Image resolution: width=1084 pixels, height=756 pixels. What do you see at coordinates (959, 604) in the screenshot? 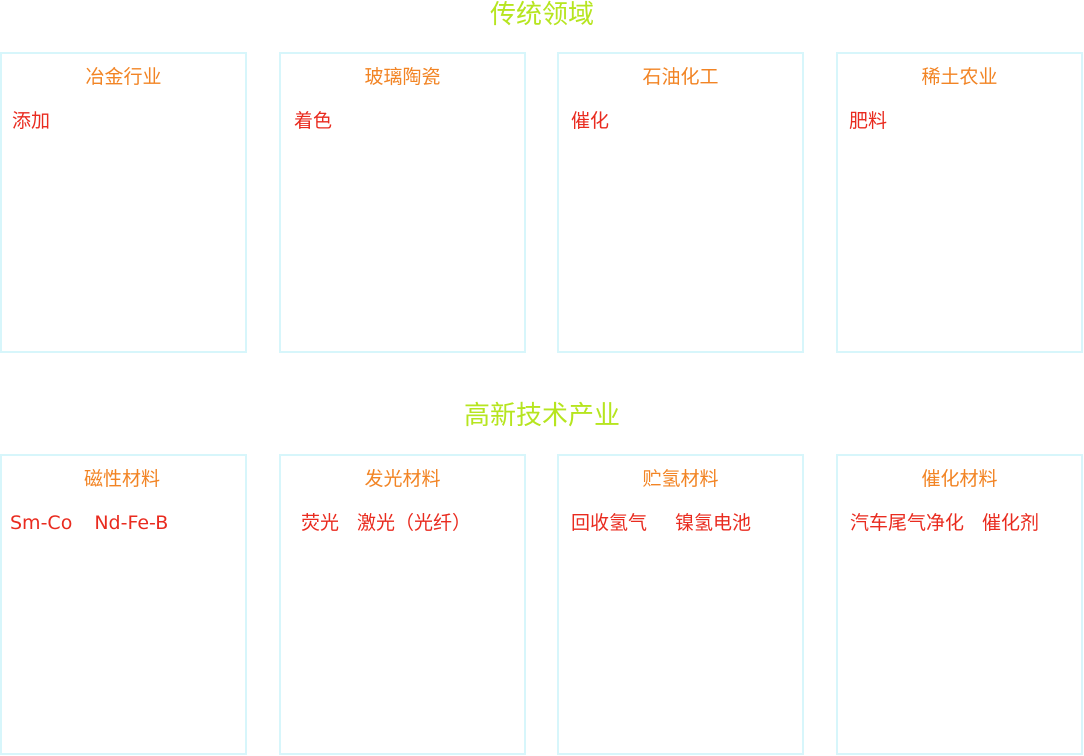
I see `card-catalytic-materials: 催化材料 汽车尾气净化 催化剂` at bounding box center [959, 604].